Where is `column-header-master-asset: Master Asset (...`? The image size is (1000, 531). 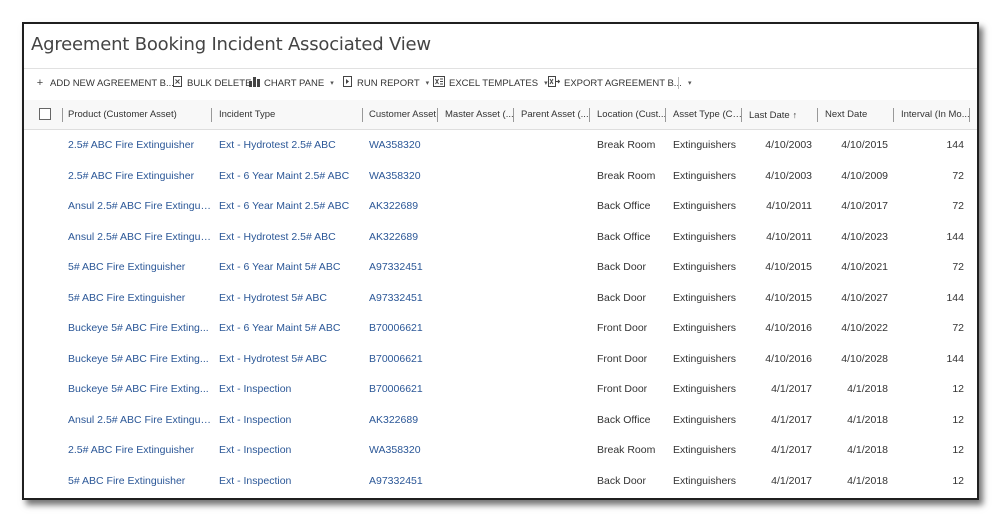 column-header-master-asset: Master Asset (... is located at coordinates (480, 115).